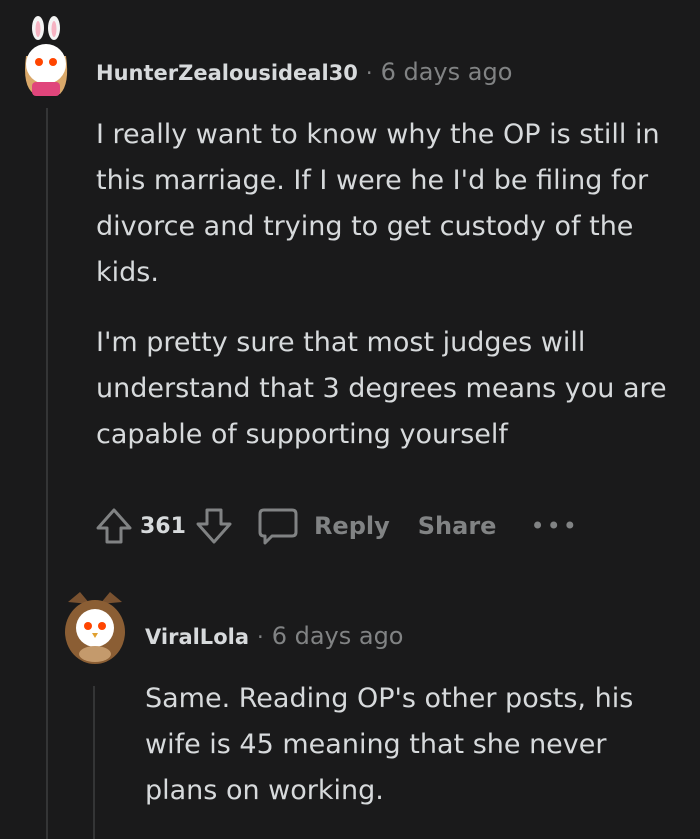 This screenshot has height=839, width=700. I want to click on comment-meta: HunterZealousideal30 · 6 days ago, so click(304, 72).